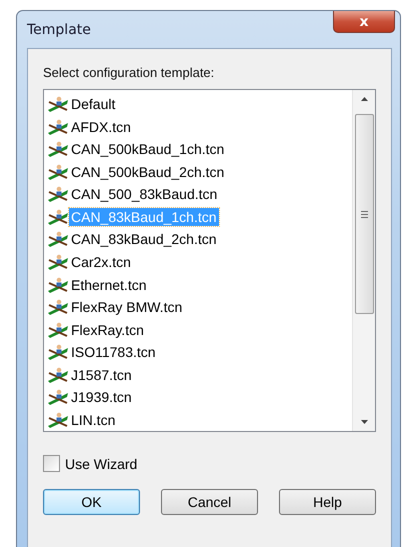  I want to click on template-item: J1939.tcn, so click(101, 397).